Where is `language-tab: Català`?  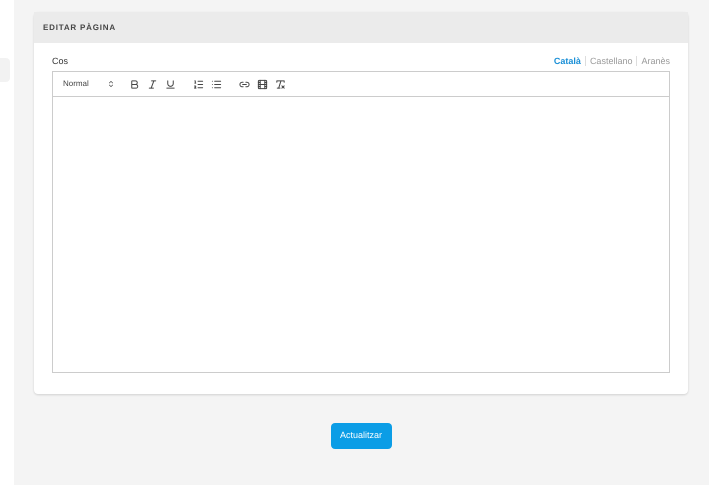
language-tab: Català is located at coordinates (567, 61).